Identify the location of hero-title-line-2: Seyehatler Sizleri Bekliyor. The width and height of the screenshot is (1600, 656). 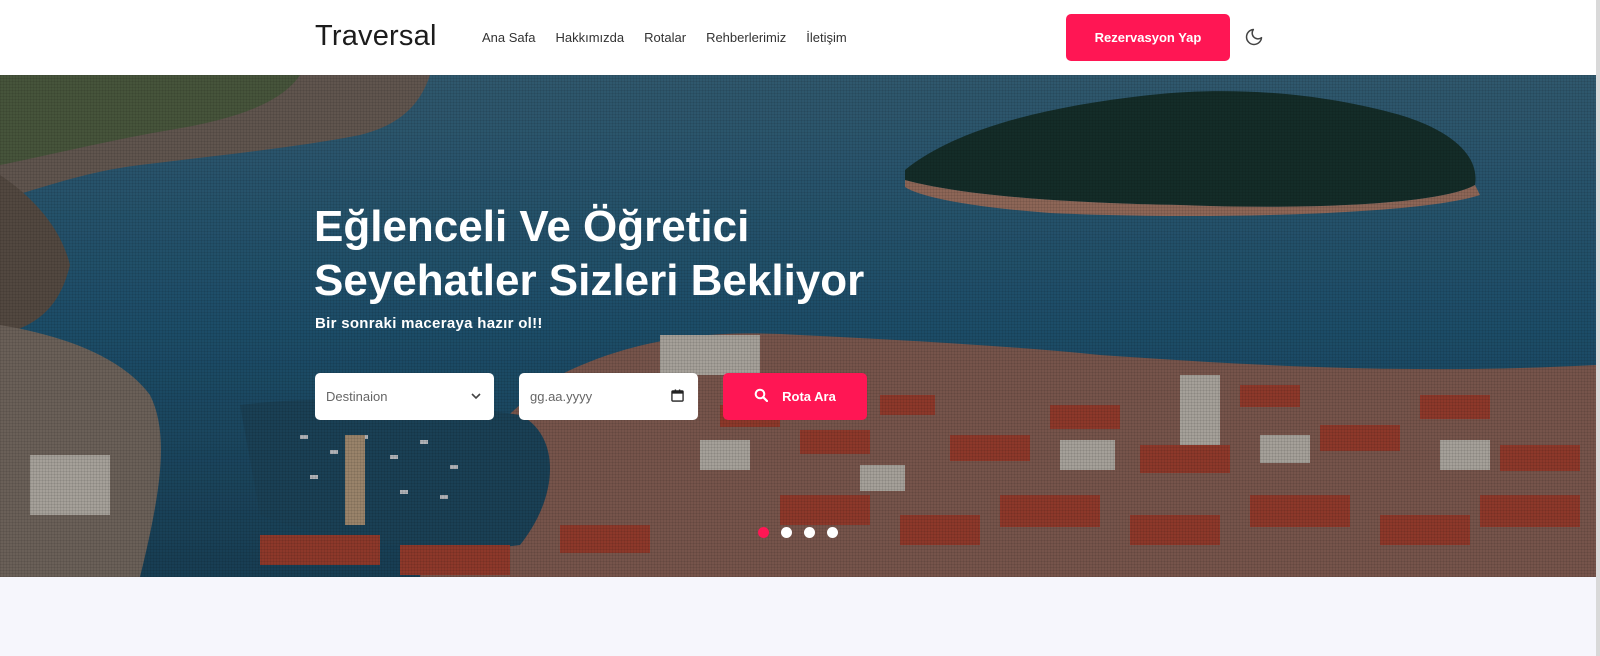
(589, 280).